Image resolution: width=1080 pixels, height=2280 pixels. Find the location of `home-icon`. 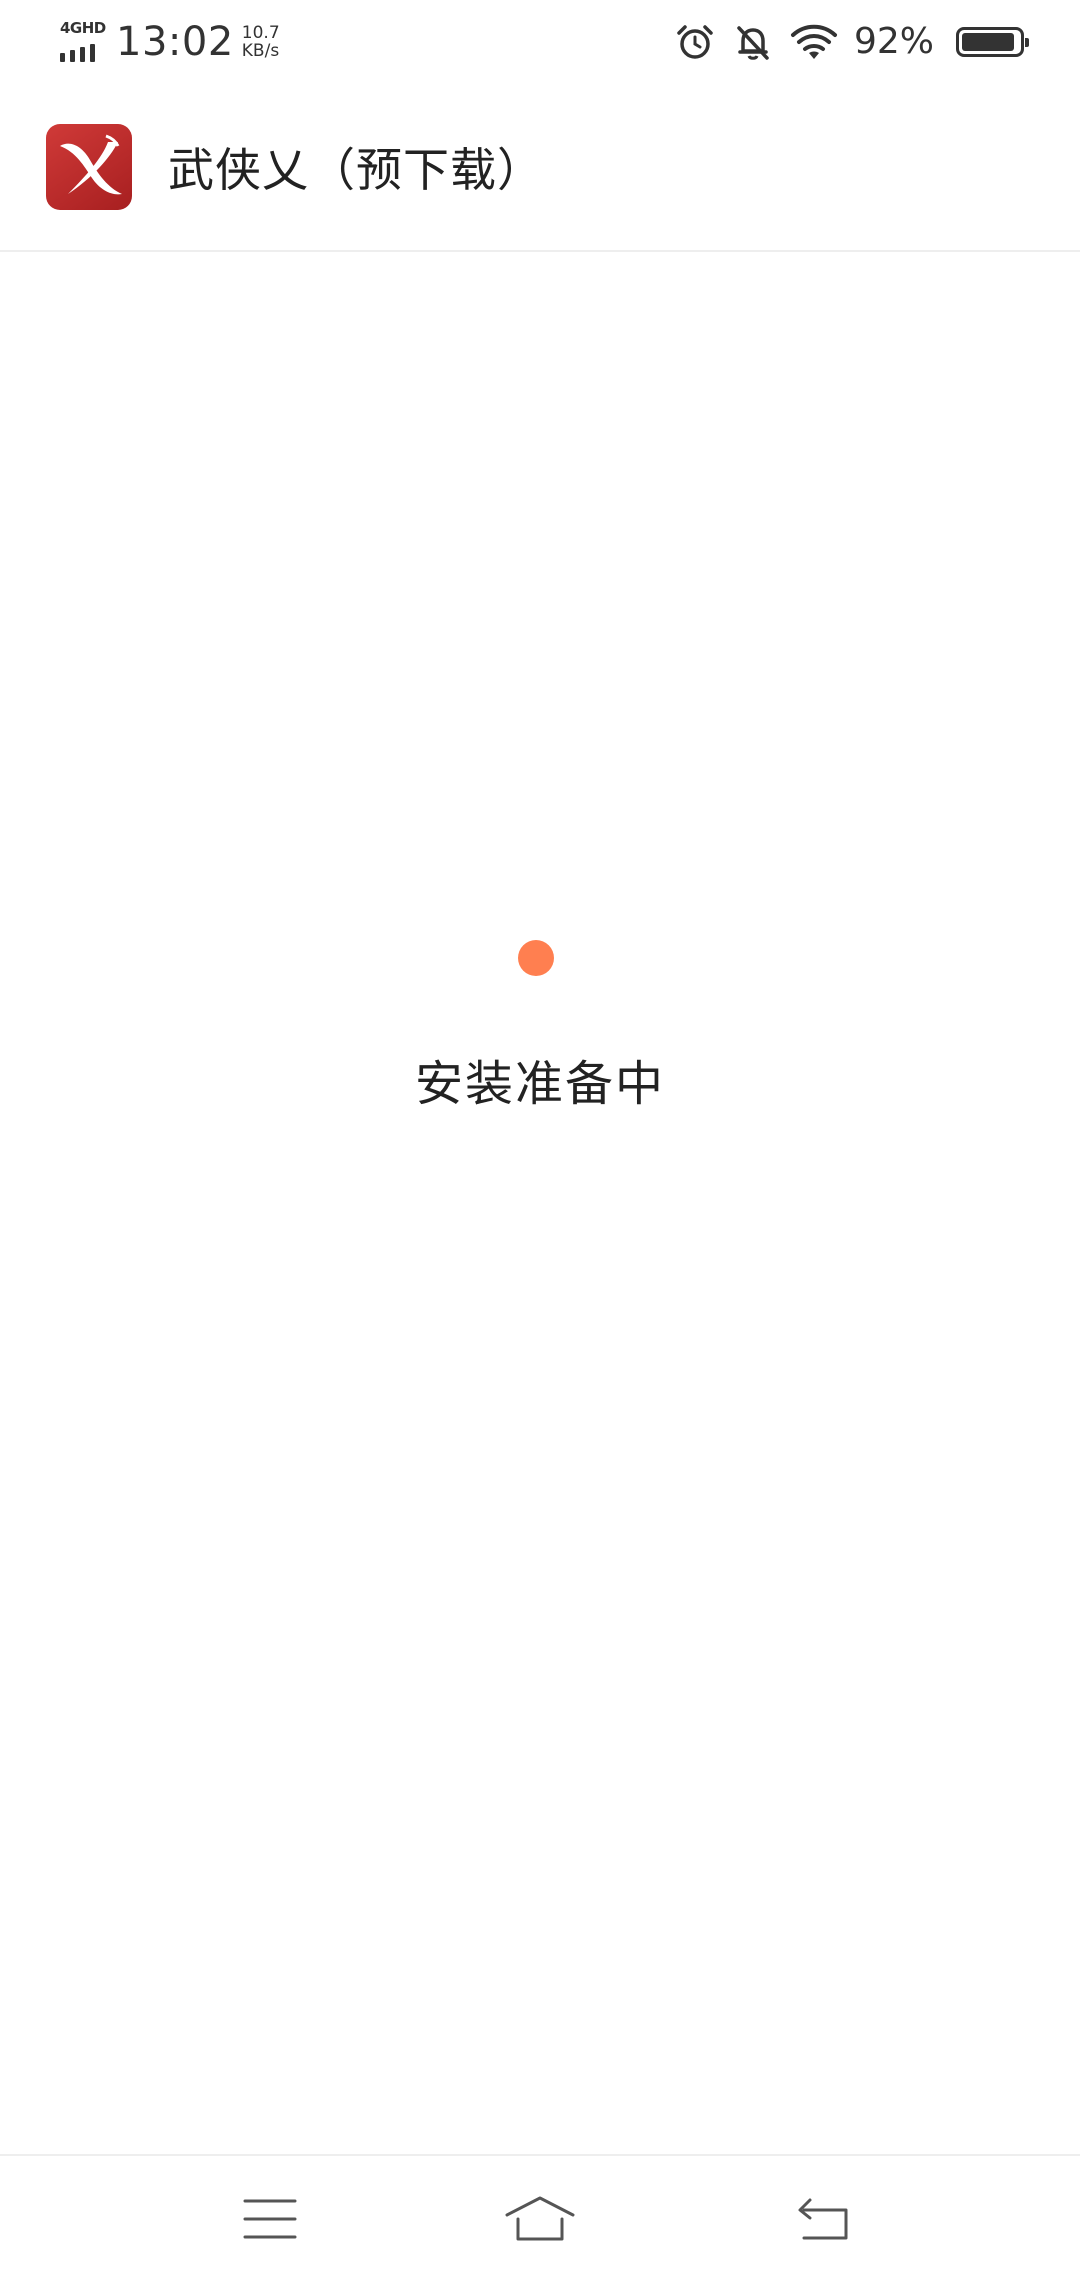

home-icon is located at coordinates (540, 2218).